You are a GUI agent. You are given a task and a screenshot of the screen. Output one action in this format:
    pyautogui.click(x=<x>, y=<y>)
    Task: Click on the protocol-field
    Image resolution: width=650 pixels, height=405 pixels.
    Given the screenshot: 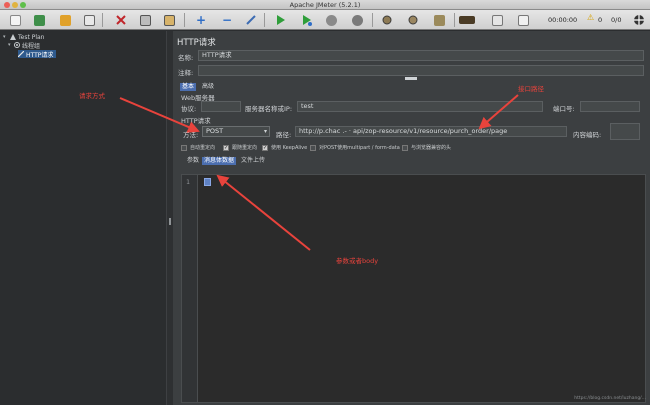 What is the action you would take?
    pyautogui.click(x=221, y=106)
    